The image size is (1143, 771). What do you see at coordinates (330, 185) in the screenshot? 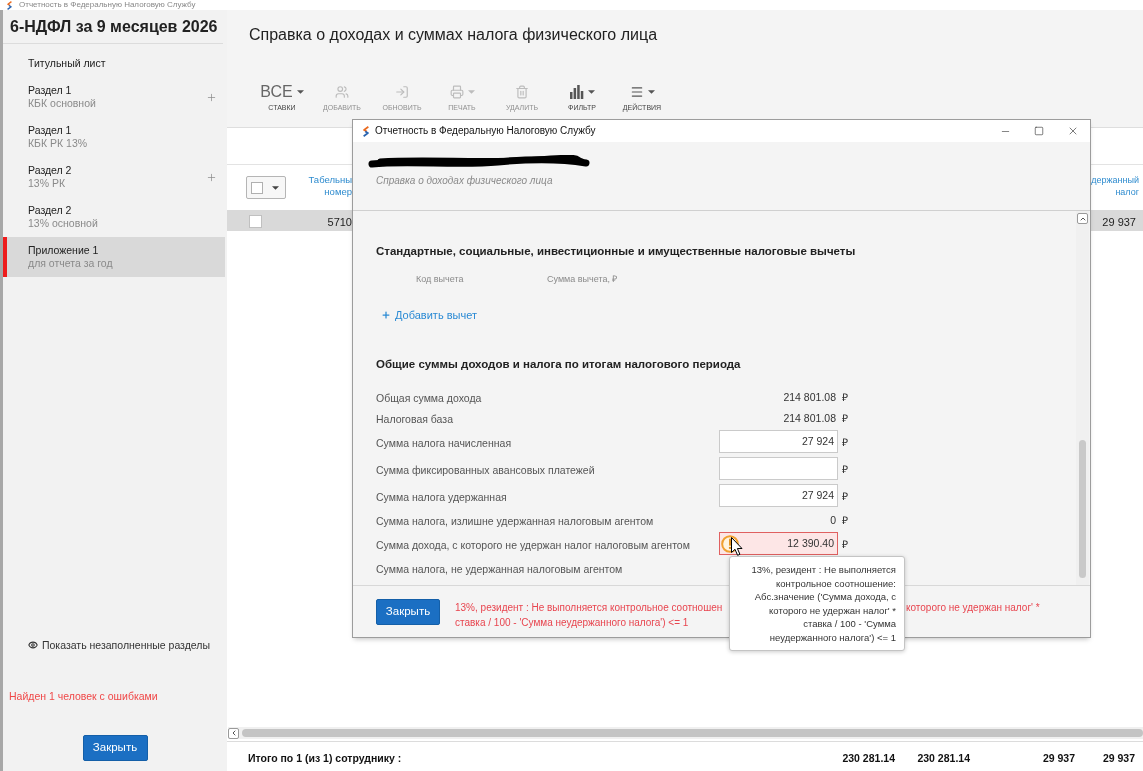
I see `column-header: Табельны номер` at bounding box center [330, 185].